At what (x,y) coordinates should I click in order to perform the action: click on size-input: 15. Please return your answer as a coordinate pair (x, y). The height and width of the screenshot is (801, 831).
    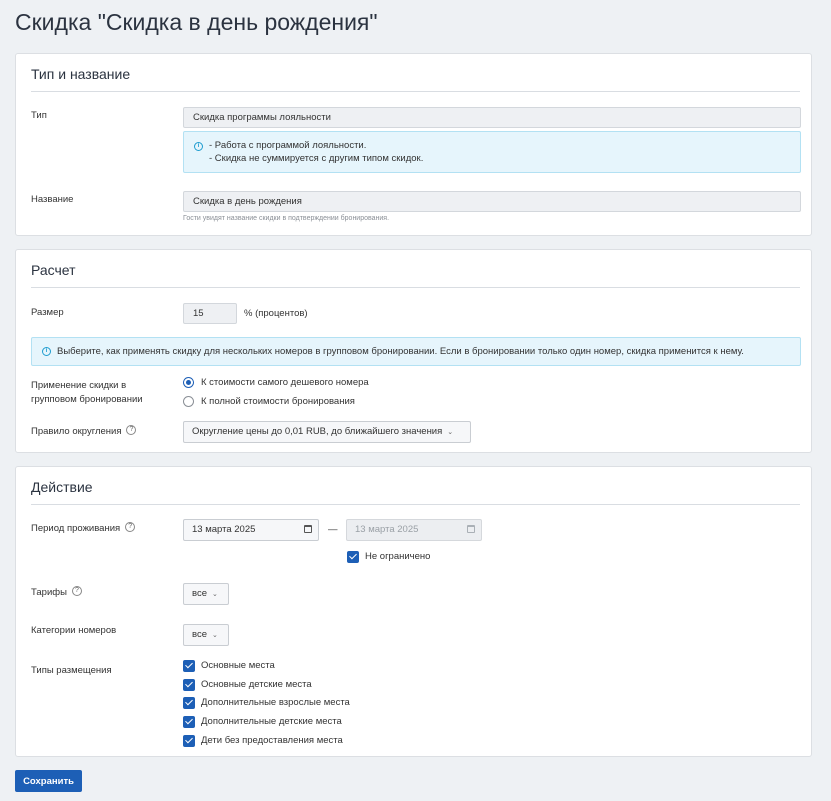
    Looking at the image, I should click on (210, 313).